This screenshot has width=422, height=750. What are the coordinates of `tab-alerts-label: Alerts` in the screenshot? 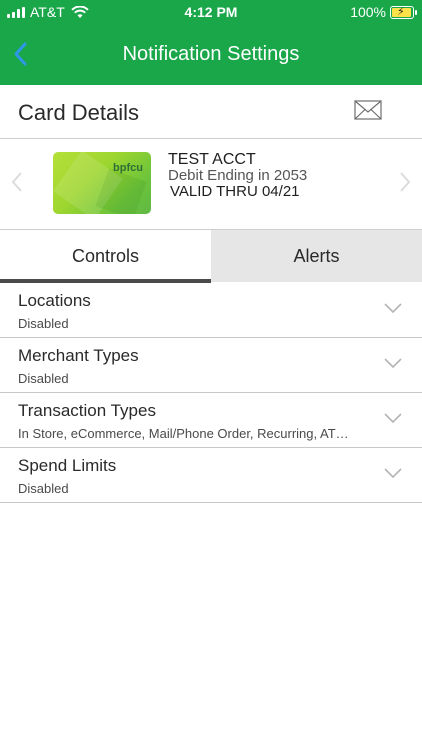 It's located at (316, 255).